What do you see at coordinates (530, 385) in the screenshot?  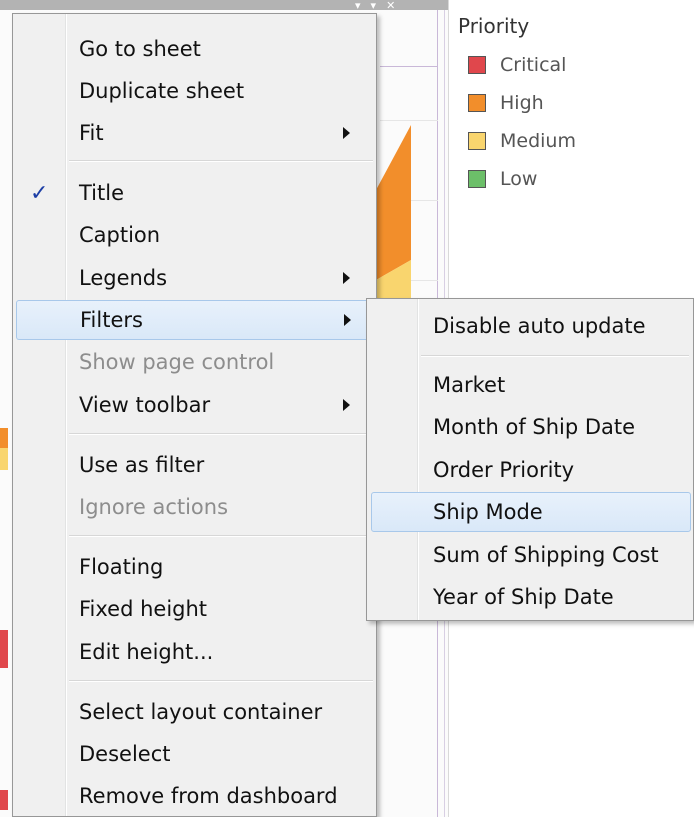 I see `submenu-item-market: Market` at bounding box center [530, 385].